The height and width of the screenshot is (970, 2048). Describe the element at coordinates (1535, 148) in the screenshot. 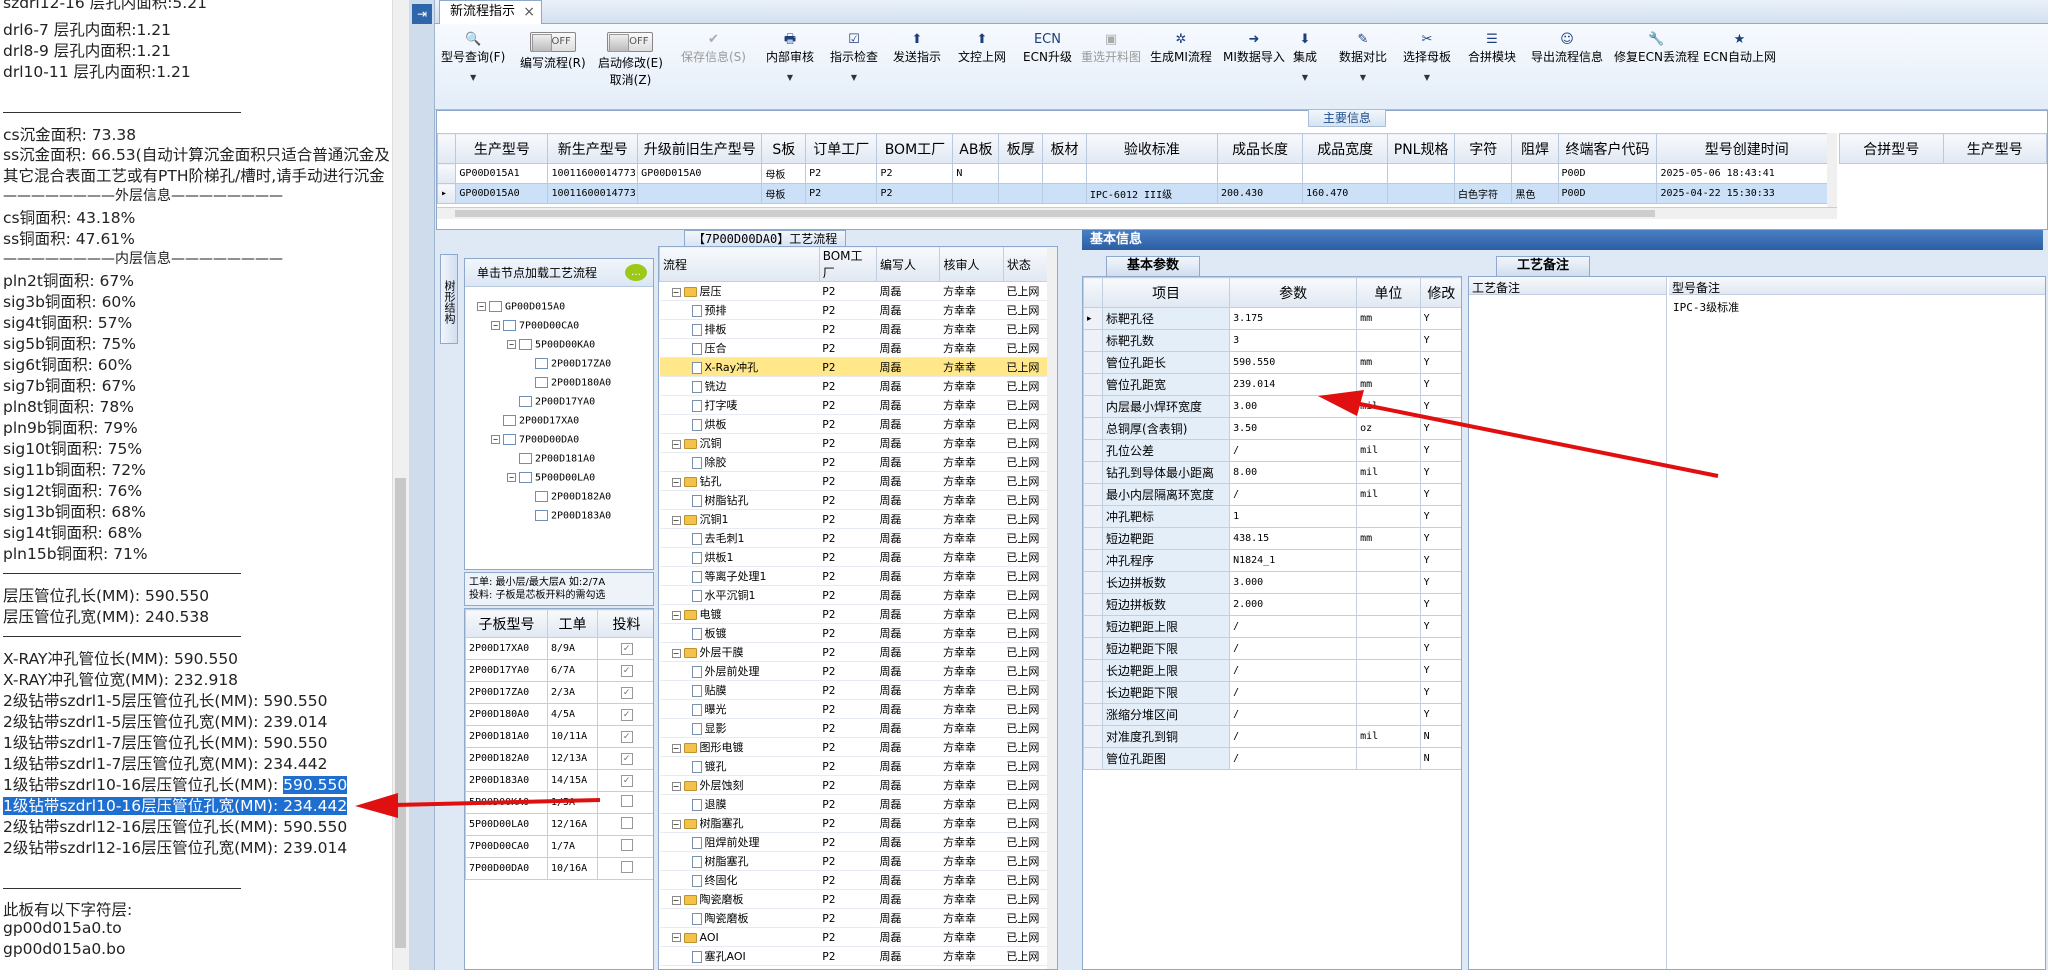

I see `column-header: 阻焊` at that location.